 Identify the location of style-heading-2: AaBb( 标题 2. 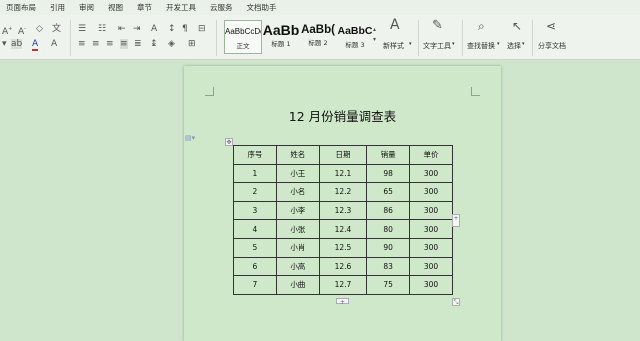
(318, 37).